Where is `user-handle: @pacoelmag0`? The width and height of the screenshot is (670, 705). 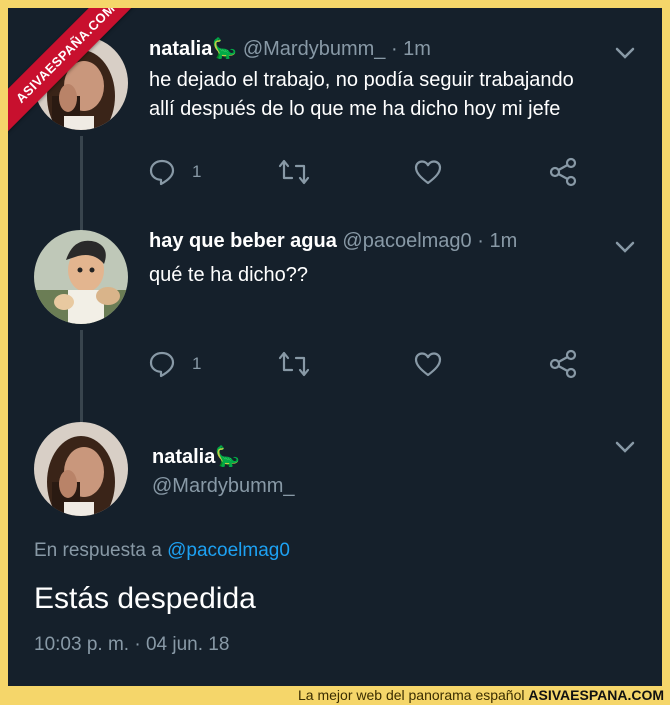 user-handle: @pacoelmag0 is located at coordinates (406, 241).